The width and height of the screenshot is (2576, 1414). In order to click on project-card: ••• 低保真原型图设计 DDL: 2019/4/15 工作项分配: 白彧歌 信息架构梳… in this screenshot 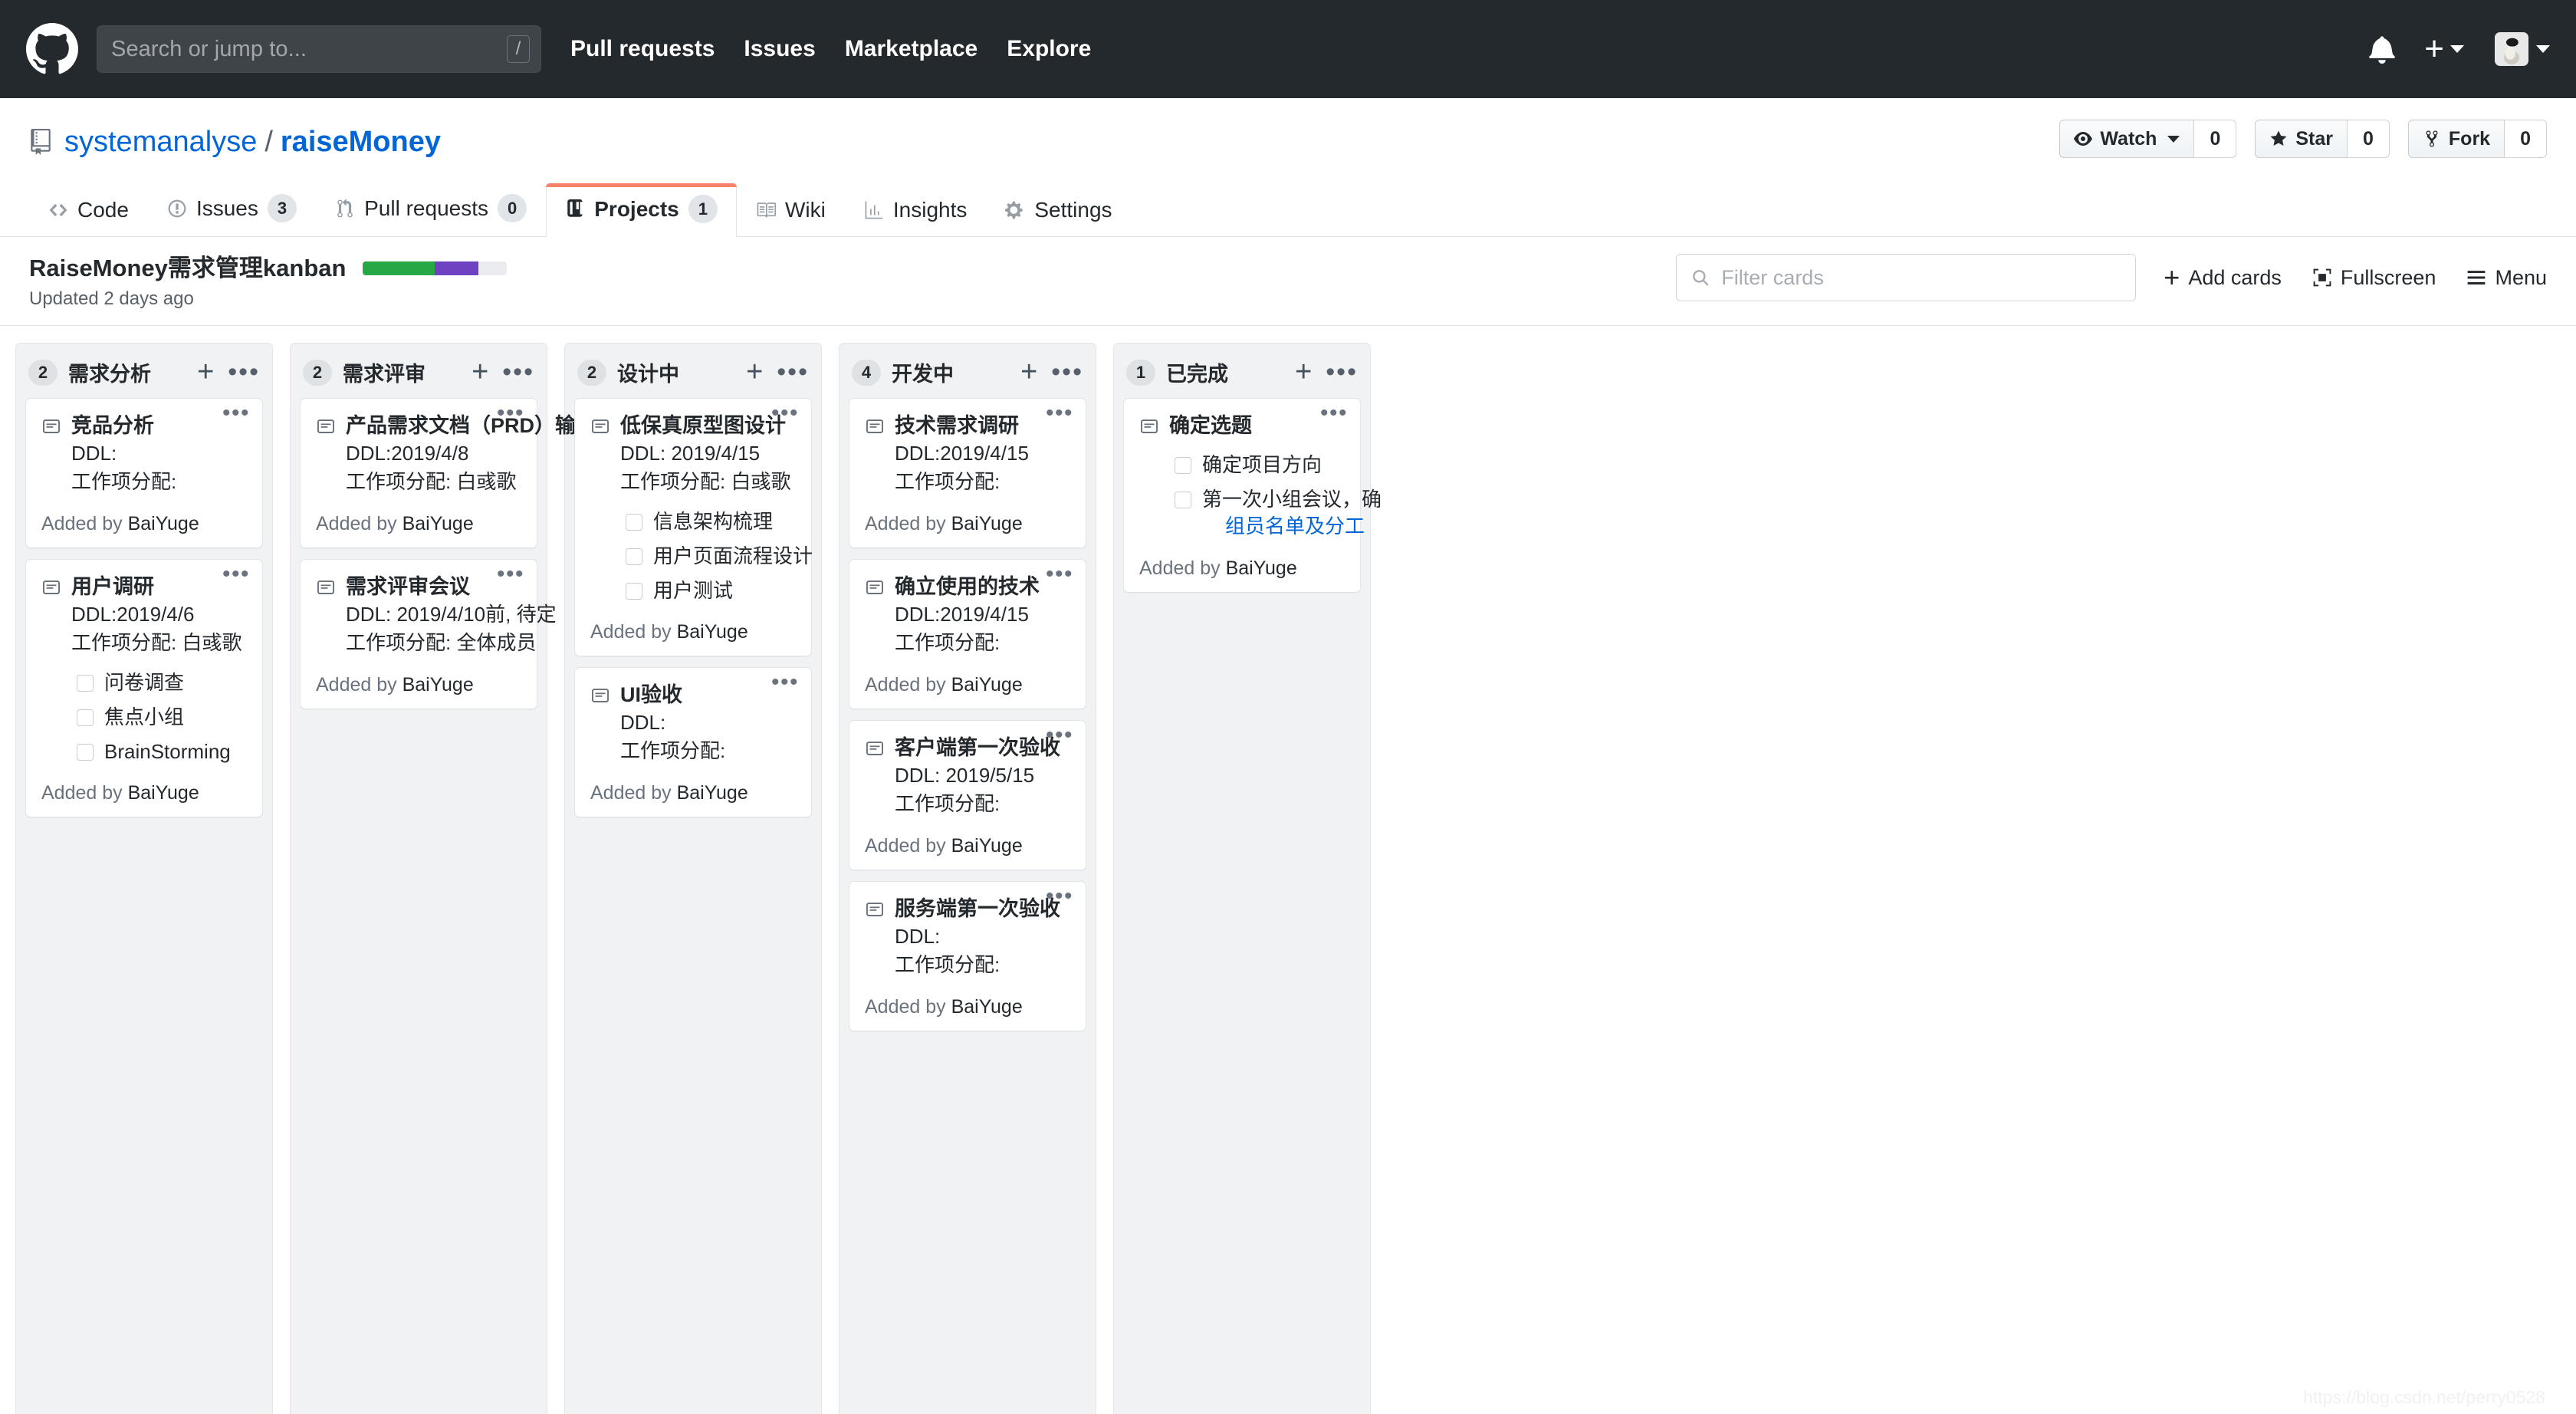, I will do `click(694, 527)`.